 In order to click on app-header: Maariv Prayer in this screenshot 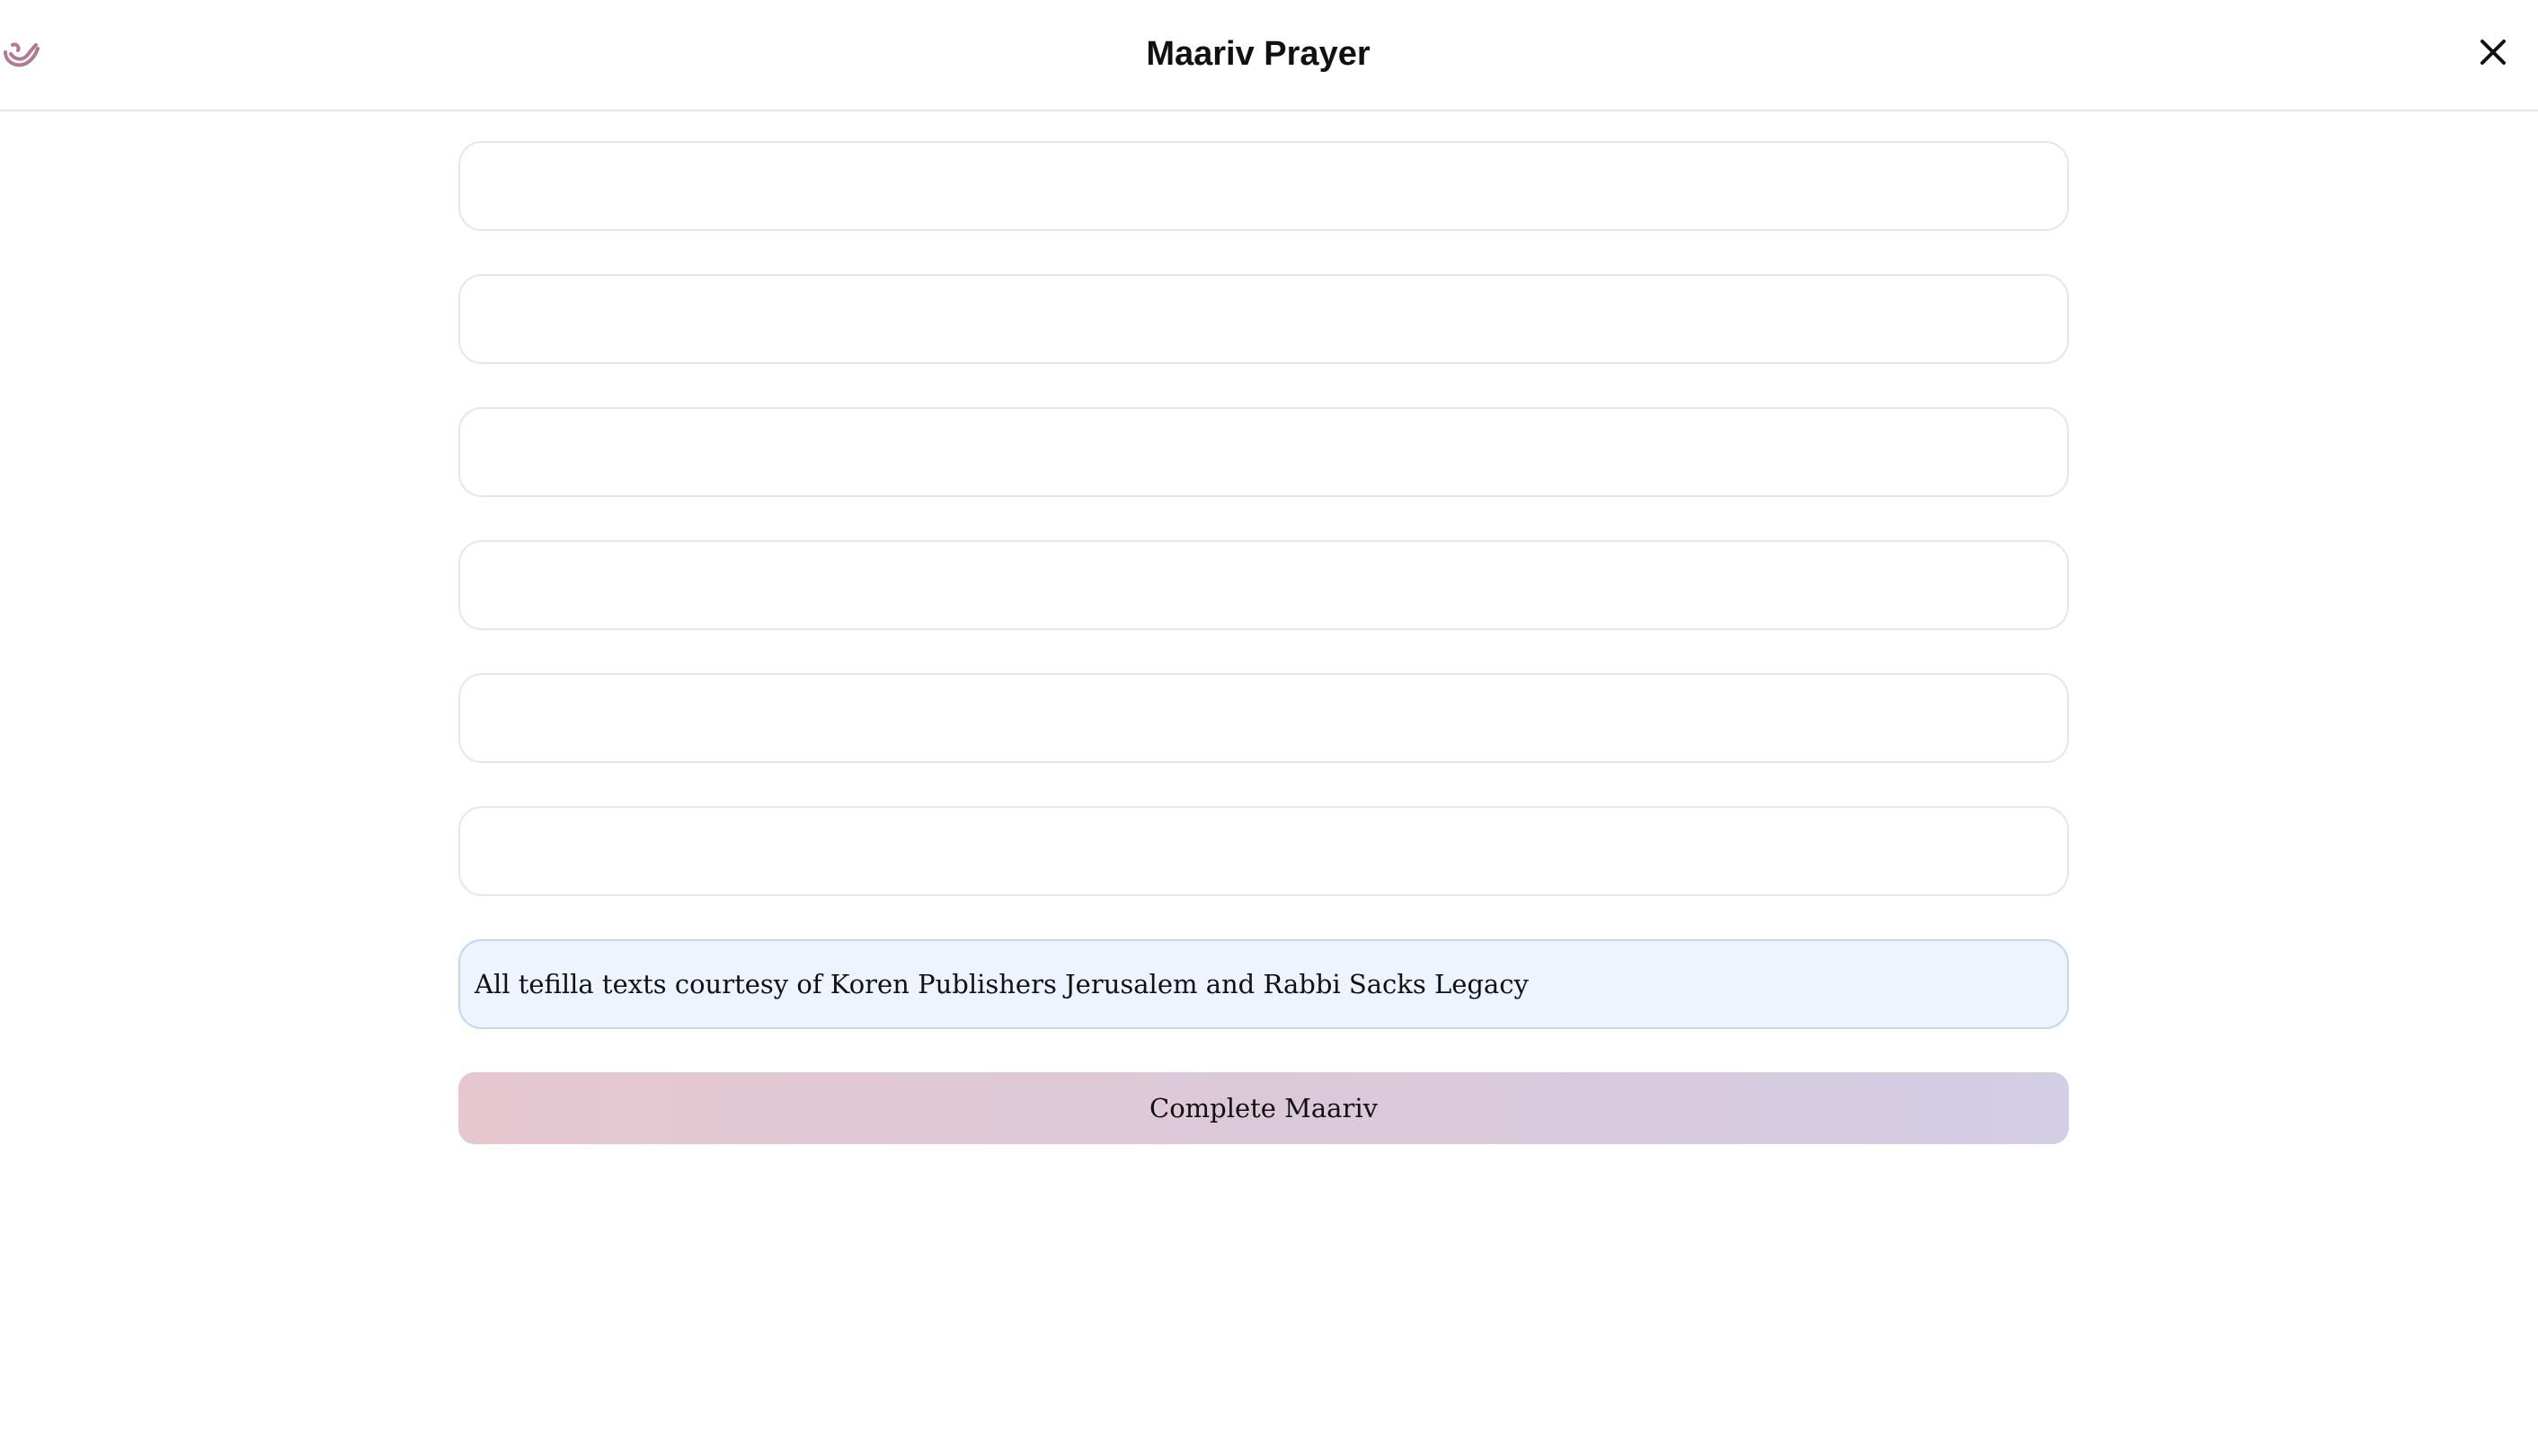, I will do `click(1269, 56)`.